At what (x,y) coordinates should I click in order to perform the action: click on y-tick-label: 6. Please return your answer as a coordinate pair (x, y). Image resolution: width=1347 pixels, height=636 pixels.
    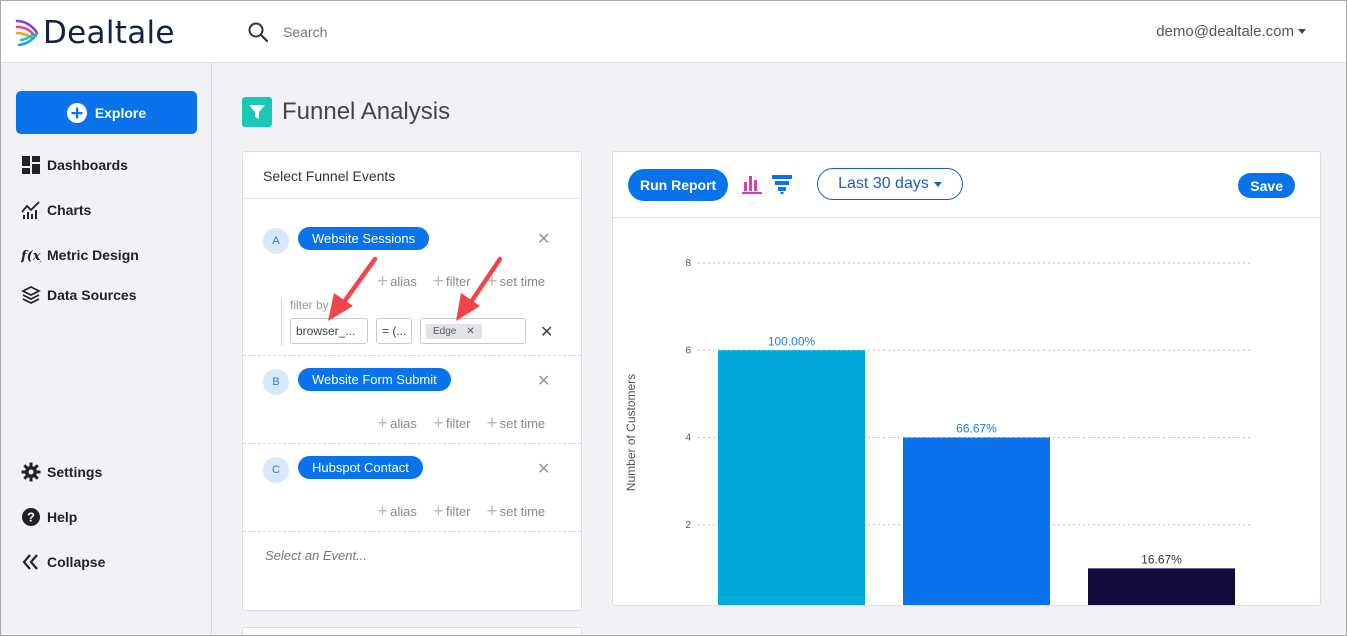
    Looking at the image, I should click on (688, 350).